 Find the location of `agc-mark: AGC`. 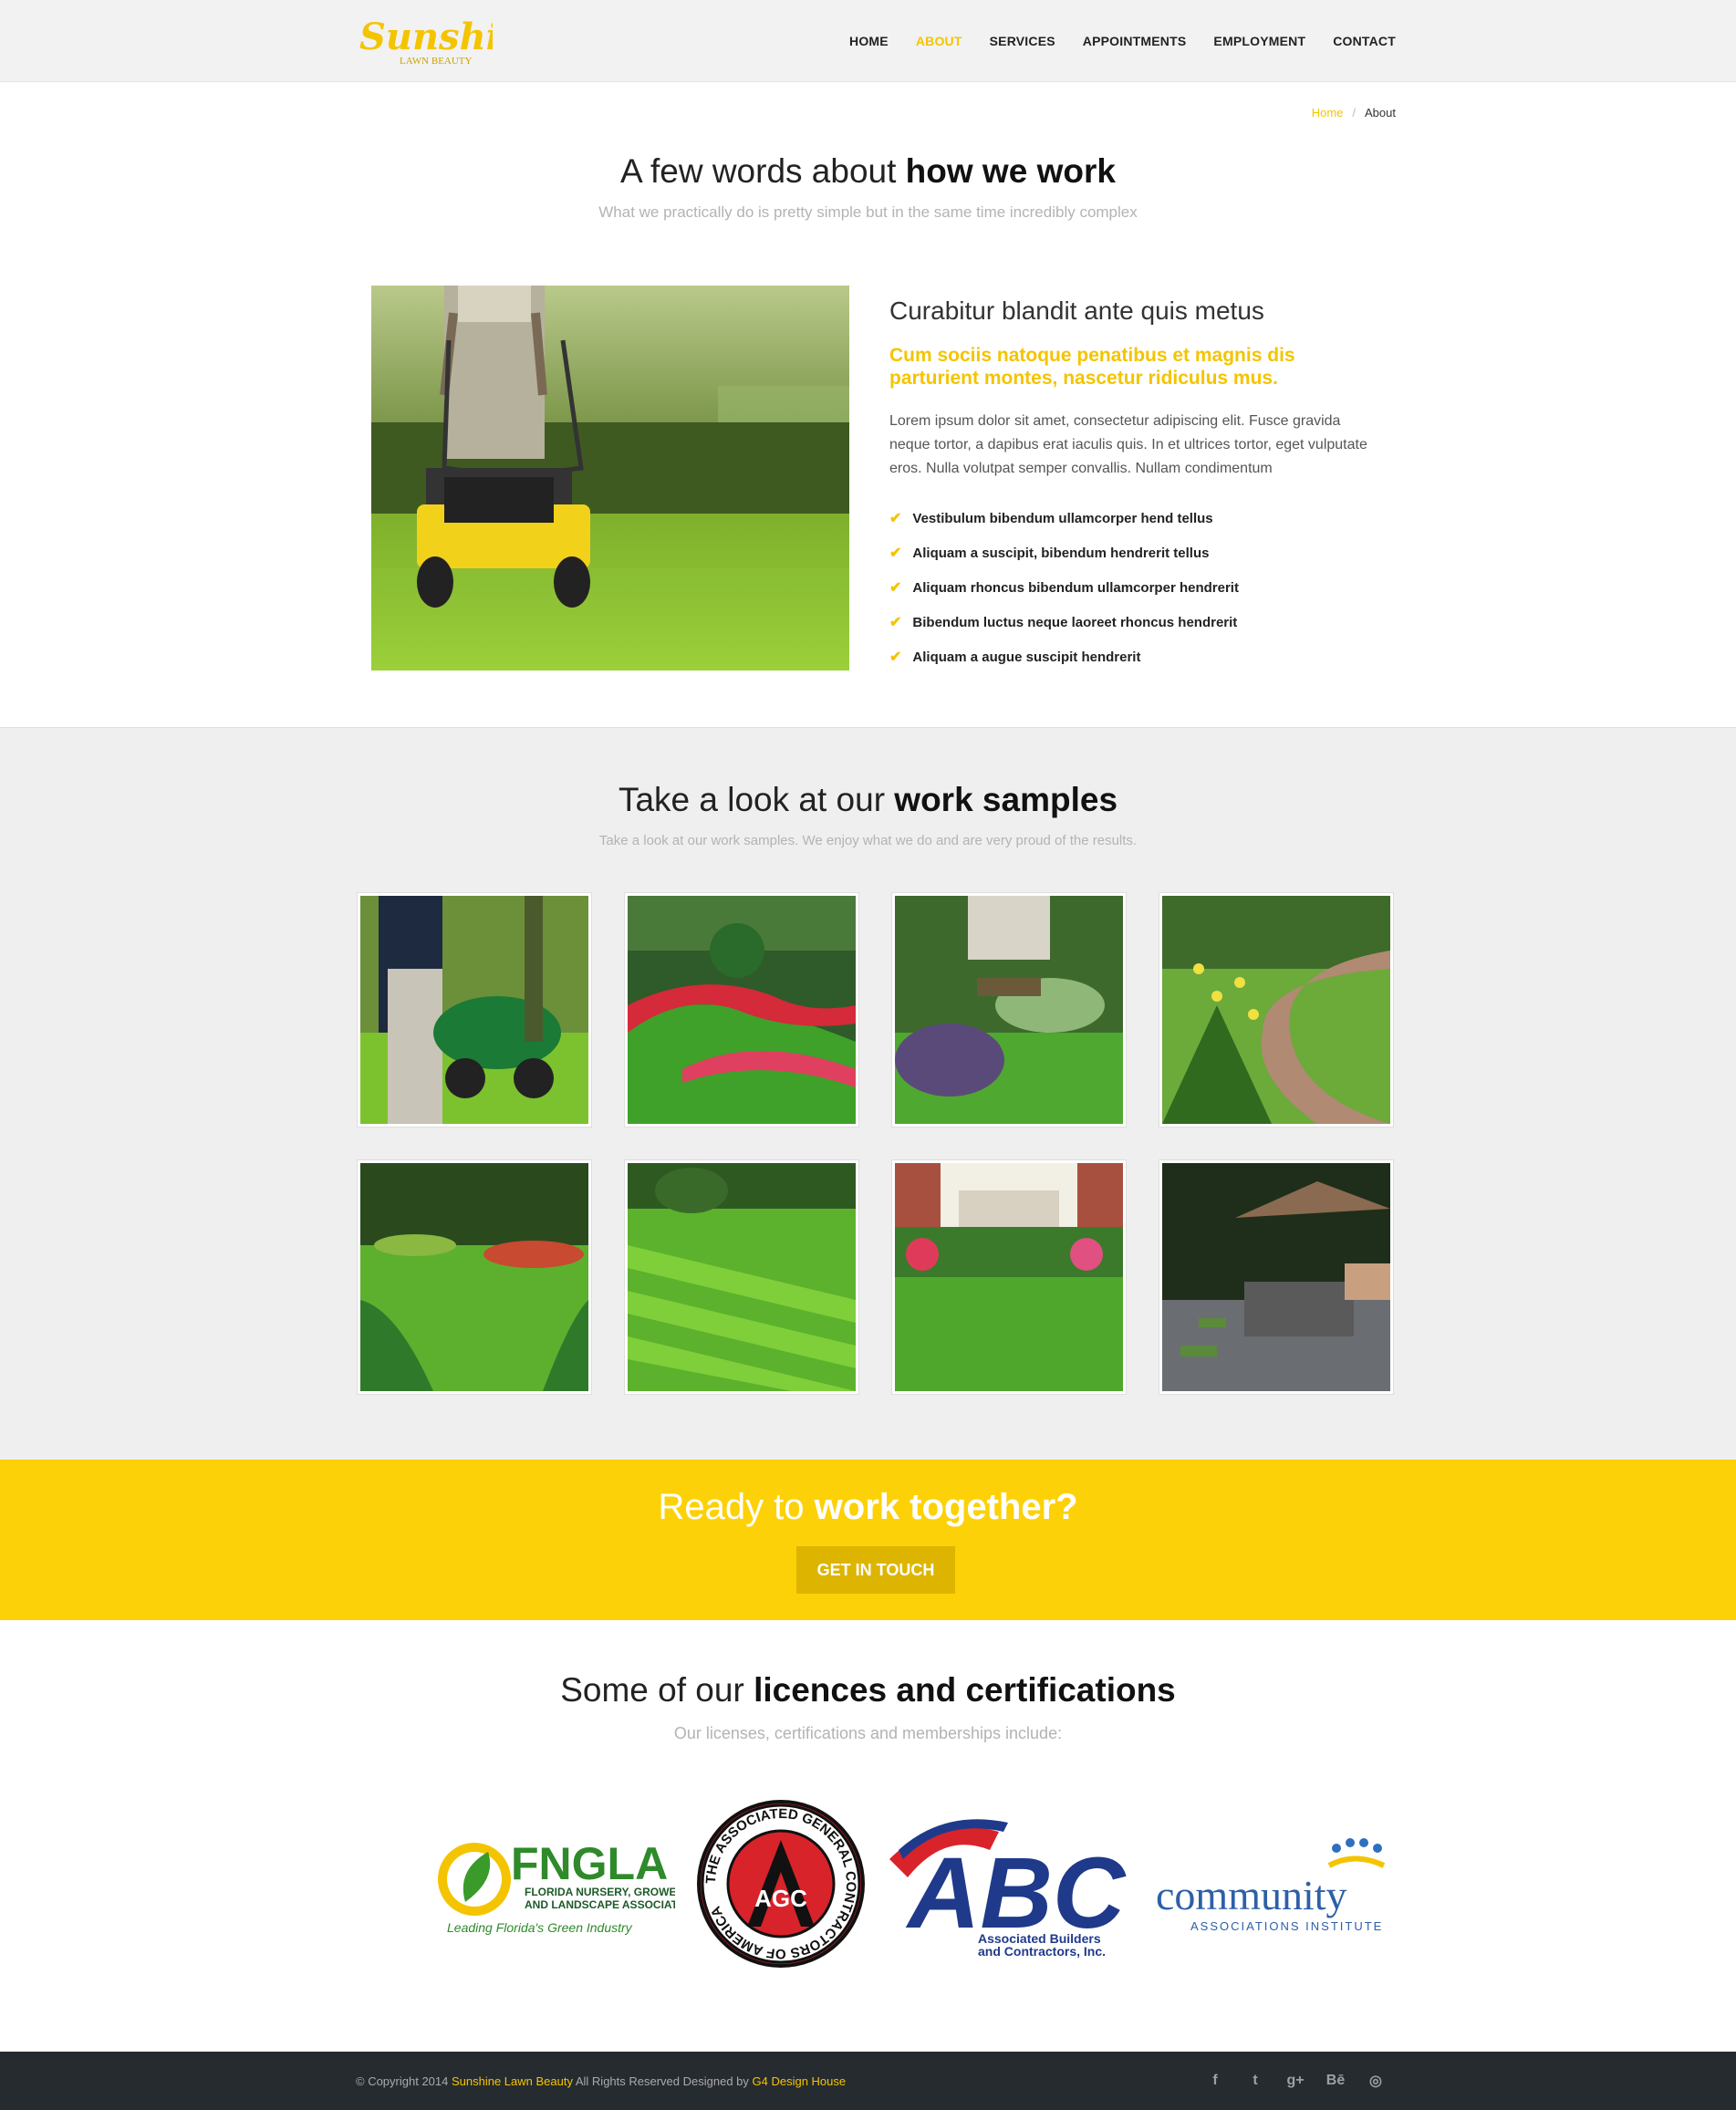

agc-mark: AGC is located at coordinates (780, 1899).